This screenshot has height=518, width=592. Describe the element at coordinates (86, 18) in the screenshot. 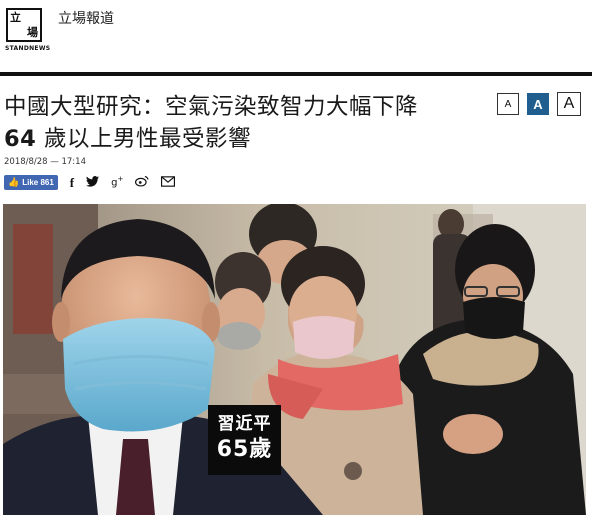

I see `site-name-link: 立場報道` at that location.